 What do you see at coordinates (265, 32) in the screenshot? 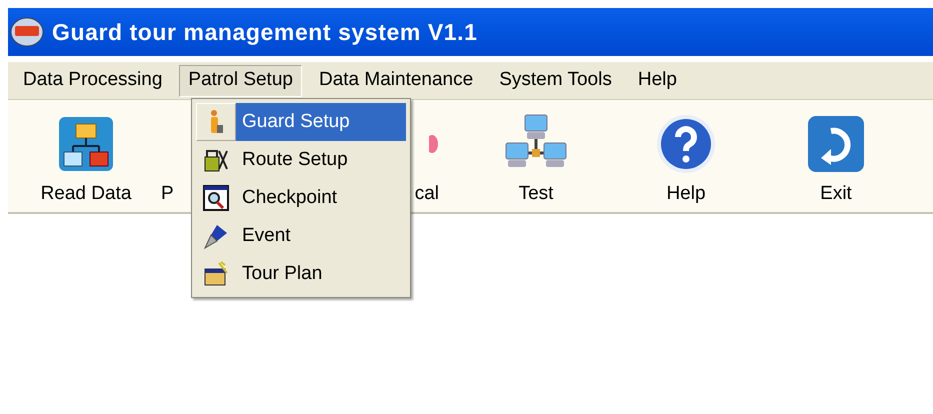
I see `window-title: Guard tour management system V1.1` at bounding box center [265, 32].